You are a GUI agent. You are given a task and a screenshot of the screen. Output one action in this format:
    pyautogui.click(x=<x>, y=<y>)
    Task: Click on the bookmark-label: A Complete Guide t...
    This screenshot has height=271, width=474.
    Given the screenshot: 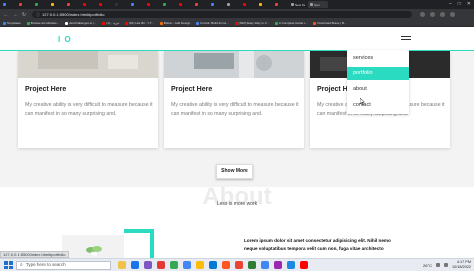 What is the action you would take?
    pyautogui.click(x=293, y=23)
    